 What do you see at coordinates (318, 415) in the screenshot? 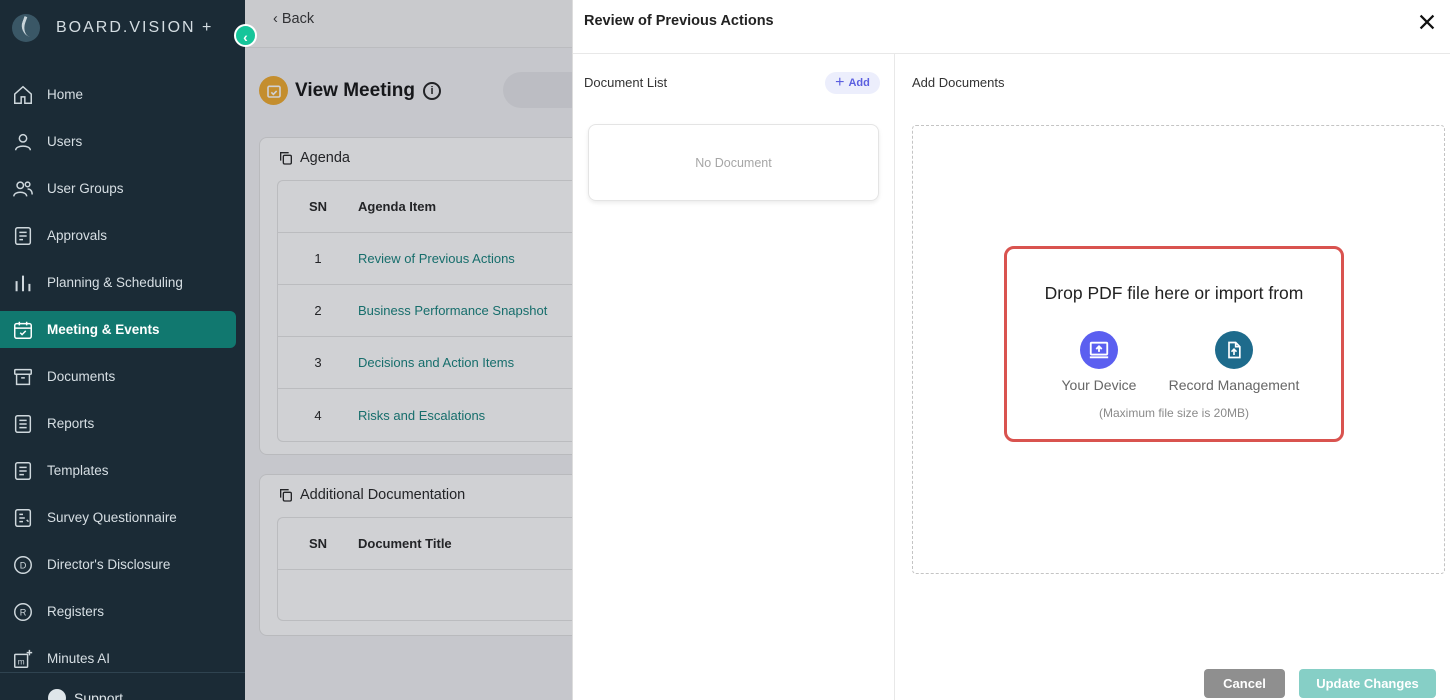
I see `row-sn: 4` at bounding box center [318, 415].